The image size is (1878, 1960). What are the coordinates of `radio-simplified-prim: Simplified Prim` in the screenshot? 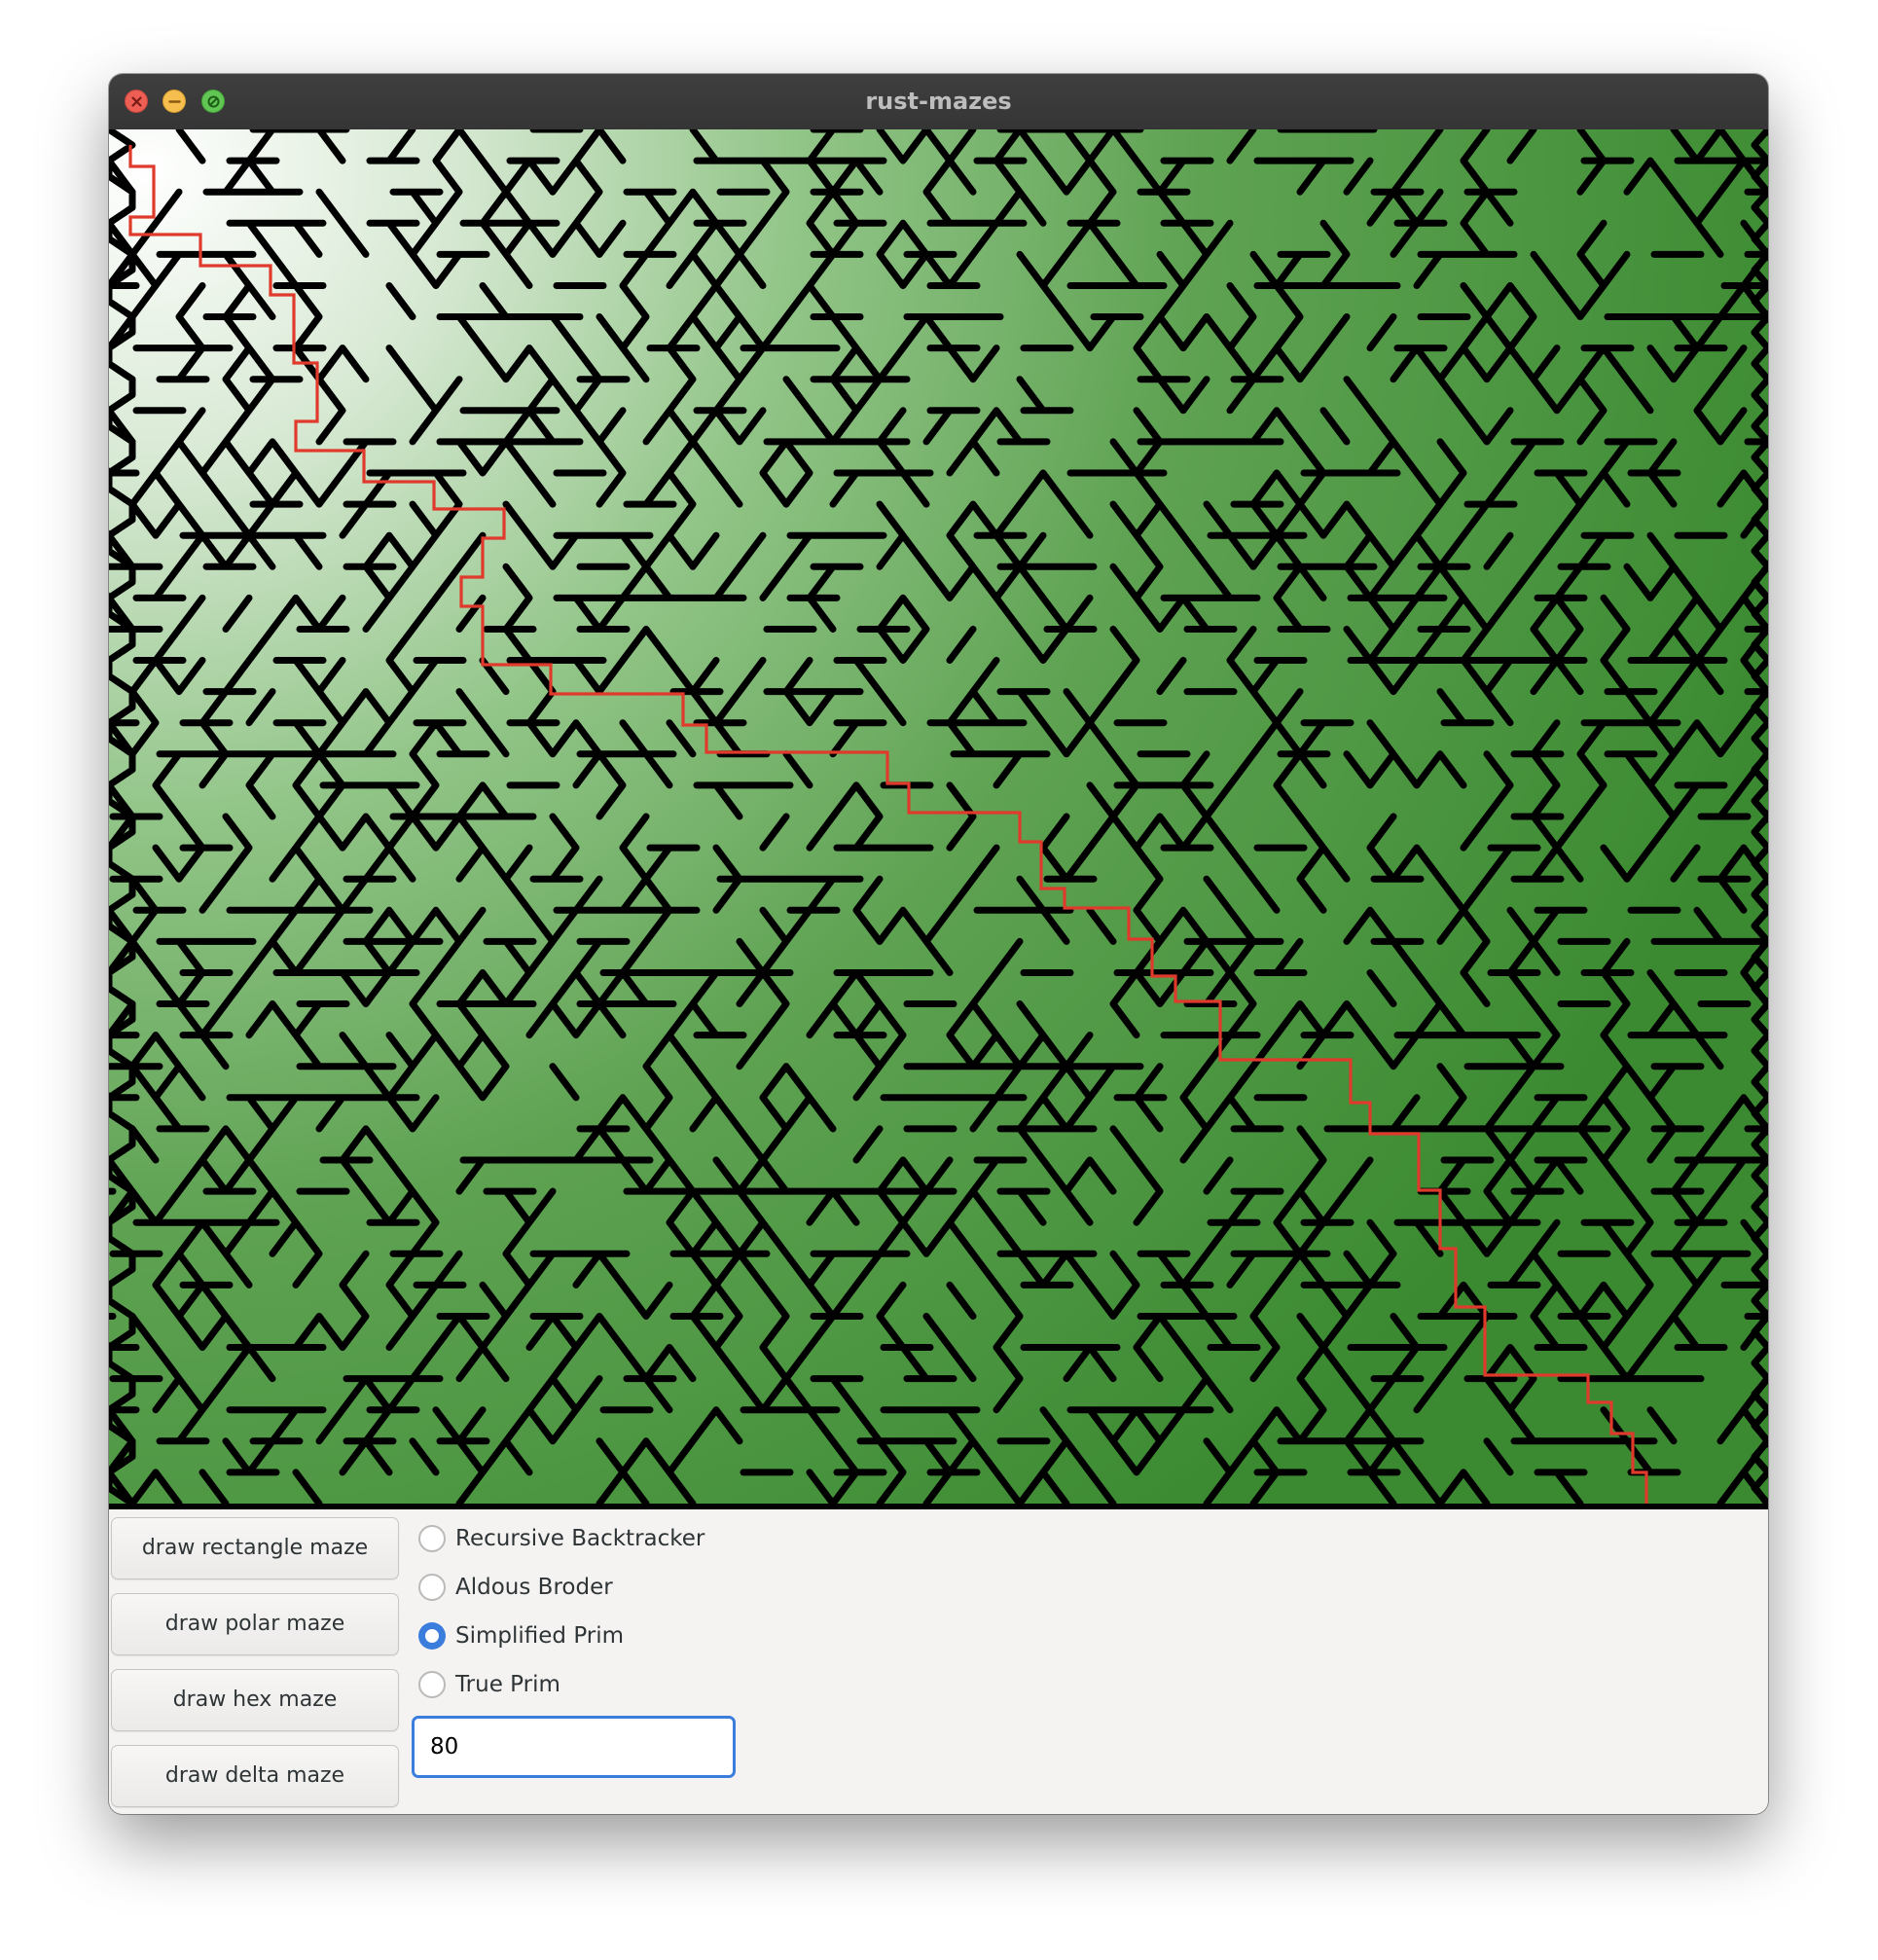 It's located at (521, 1636).